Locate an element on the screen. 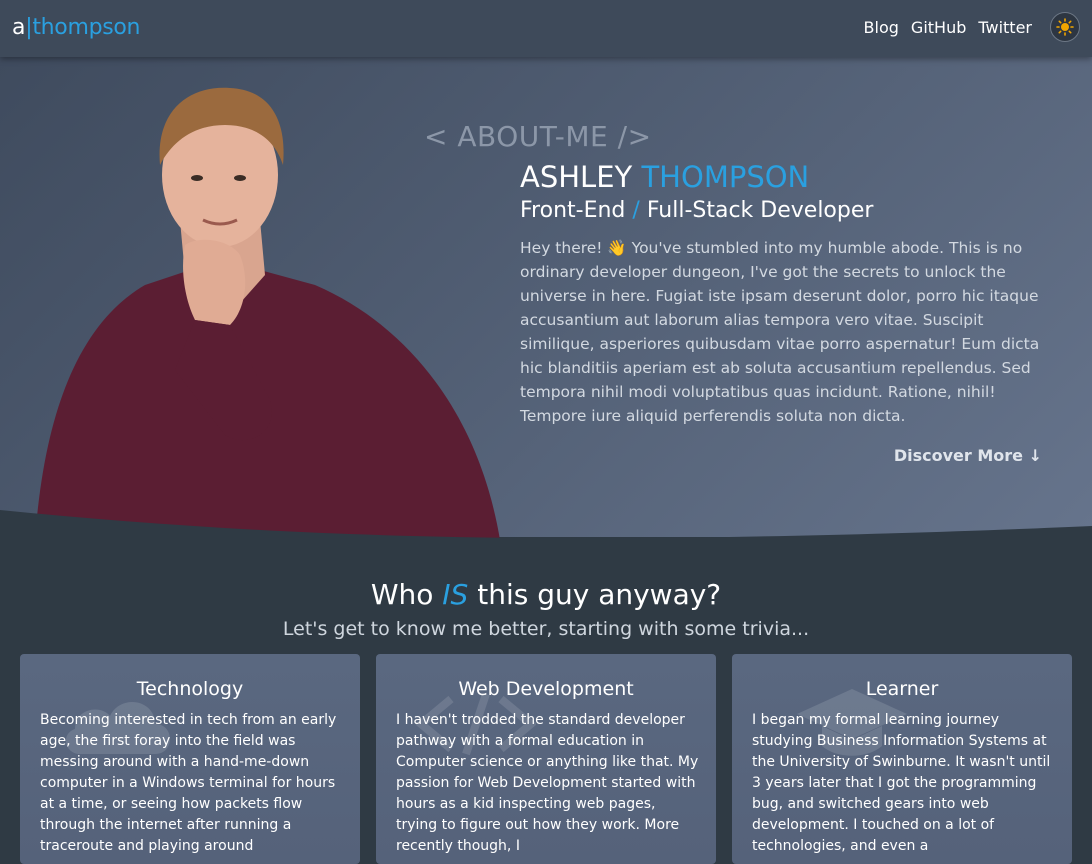 This screenshot has height=864, width=1092. card-title: Technology is located at coordinates (190, 689).